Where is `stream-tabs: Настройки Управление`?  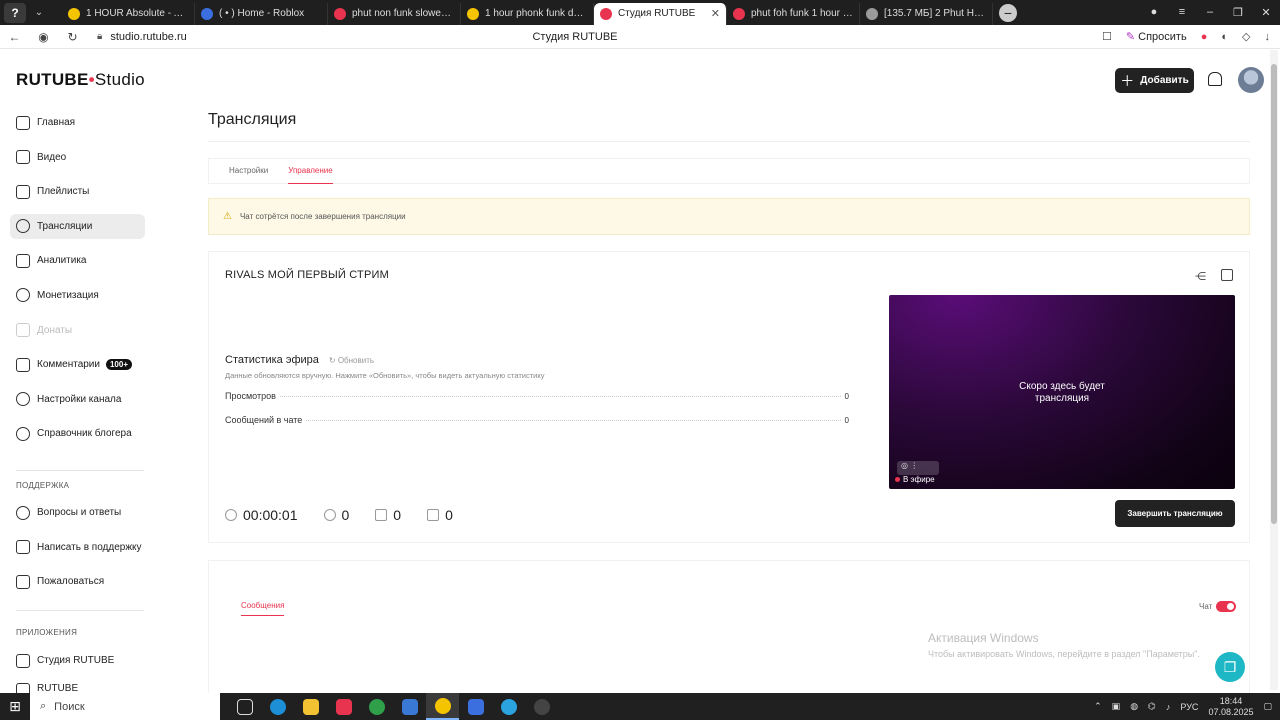 stream-tabs: Настройки Управление is located at coordinates (729, 171).